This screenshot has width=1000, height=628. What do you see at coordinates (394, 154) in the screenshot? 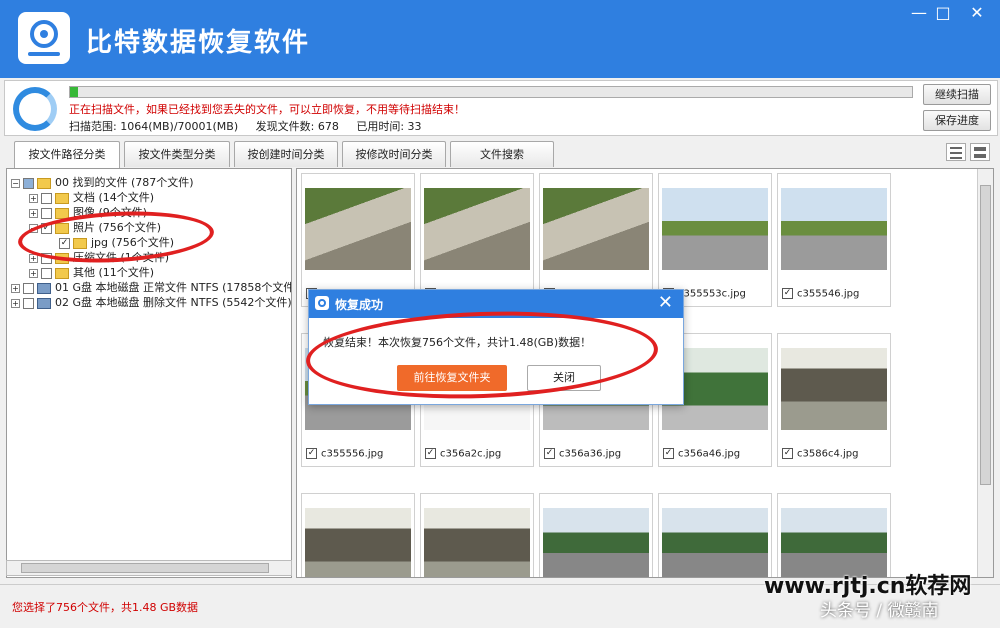
I see `tab-by-modified-time: 按修改时间分类` at bounding box center [394, 154].